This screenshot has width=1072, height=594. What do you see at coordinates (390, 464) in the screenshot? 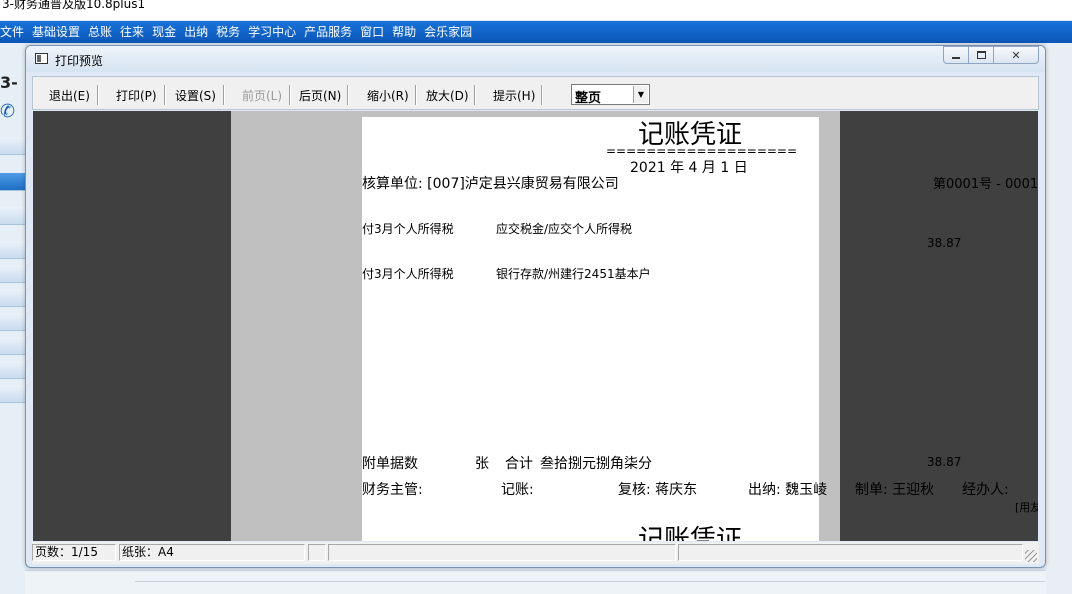
I see `attachments-label: 附单据数` at bounding box center [390, 464].